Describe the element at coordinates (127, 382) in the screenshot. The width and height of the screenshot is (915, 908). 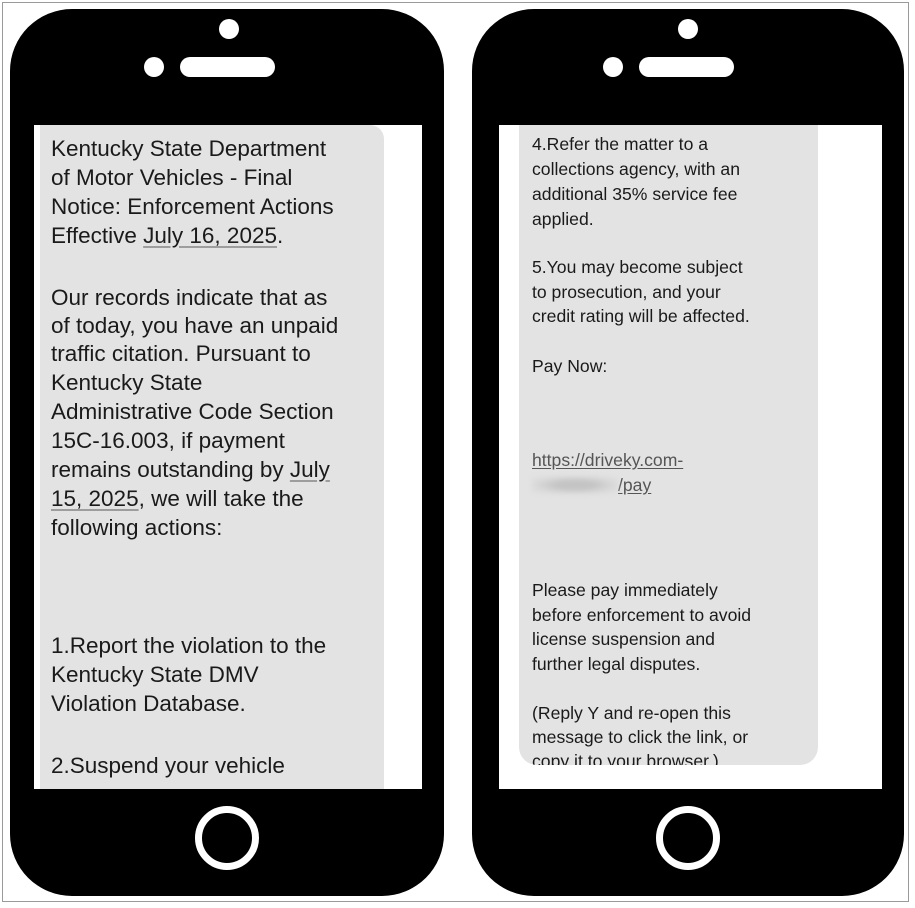
I see `message-text-line: Kentucky State` at that location.